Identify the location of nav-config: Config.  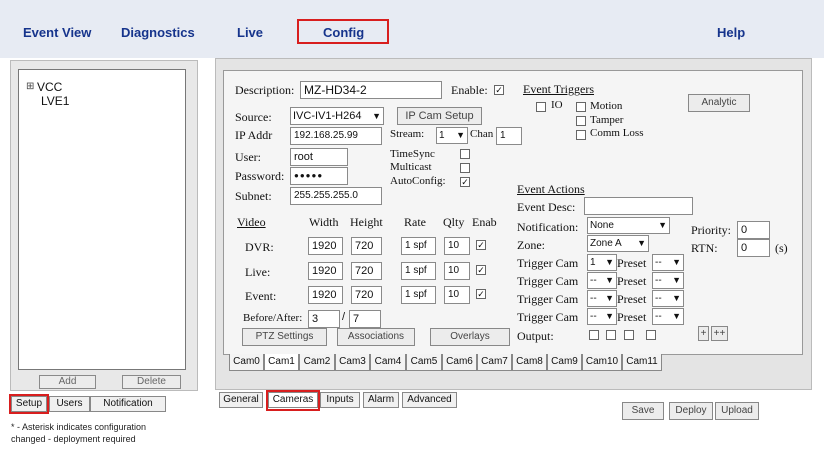
(343, 32).